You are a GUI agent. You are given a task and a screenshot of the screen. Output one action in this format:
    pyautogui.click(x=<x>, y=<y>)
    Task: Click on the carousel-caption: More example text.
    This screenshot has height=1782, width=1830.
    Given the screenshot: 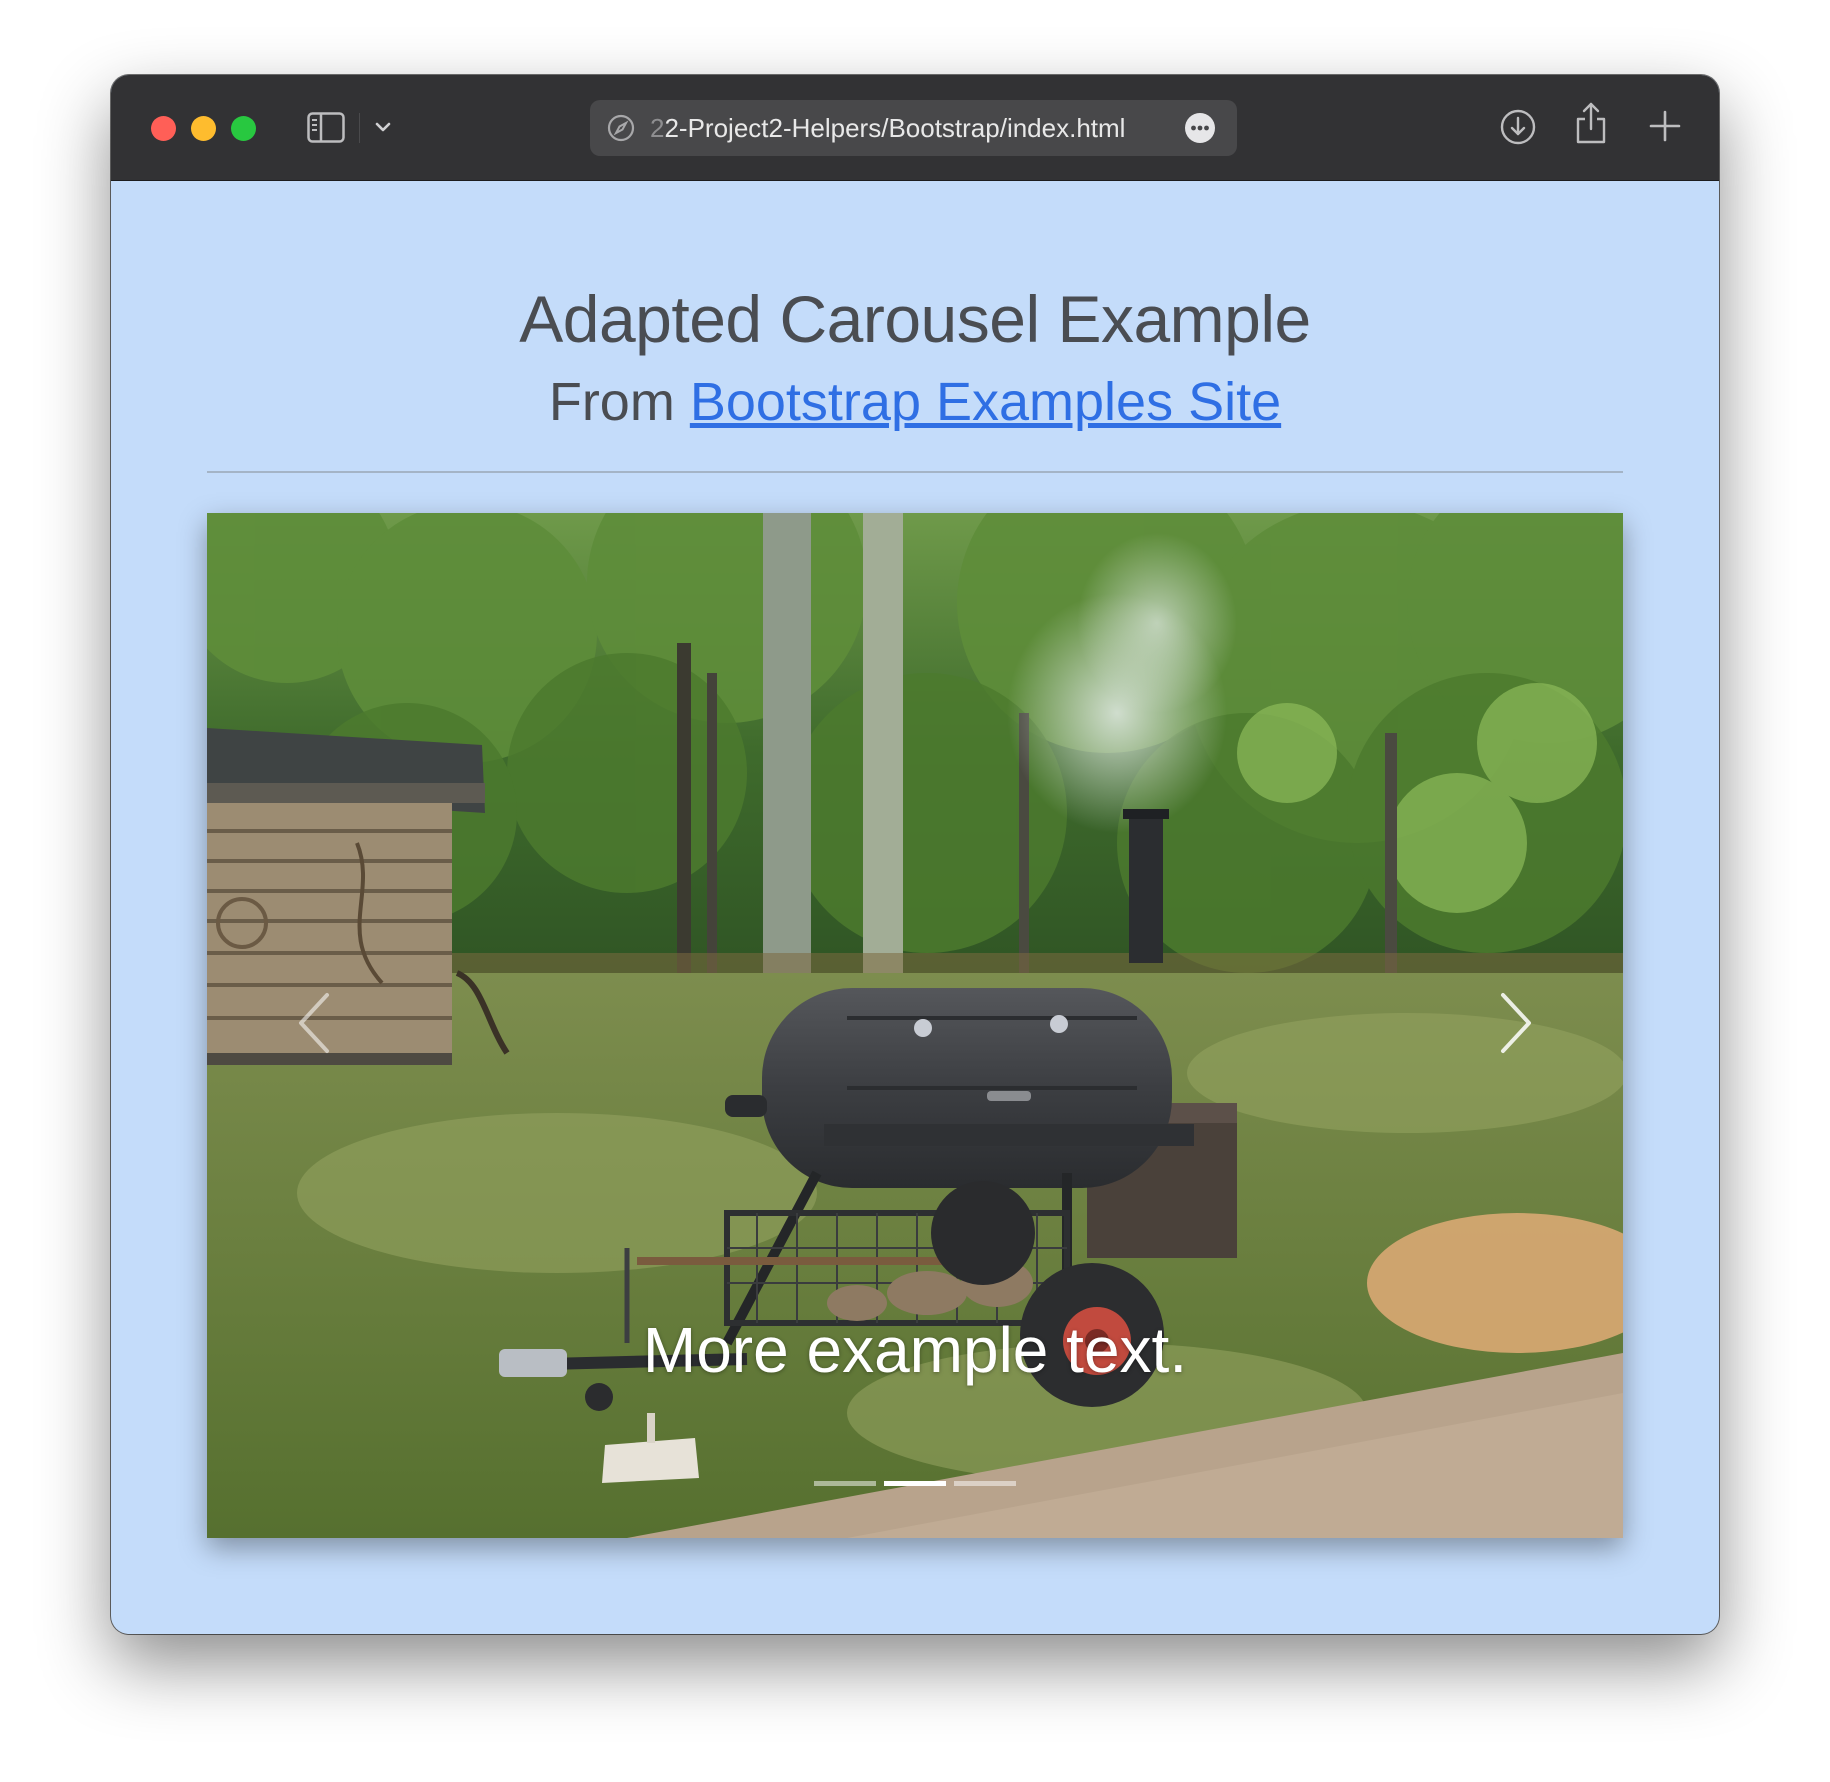 What is the action you would take?
    pyautogui.click(x=915, y=1350)
    